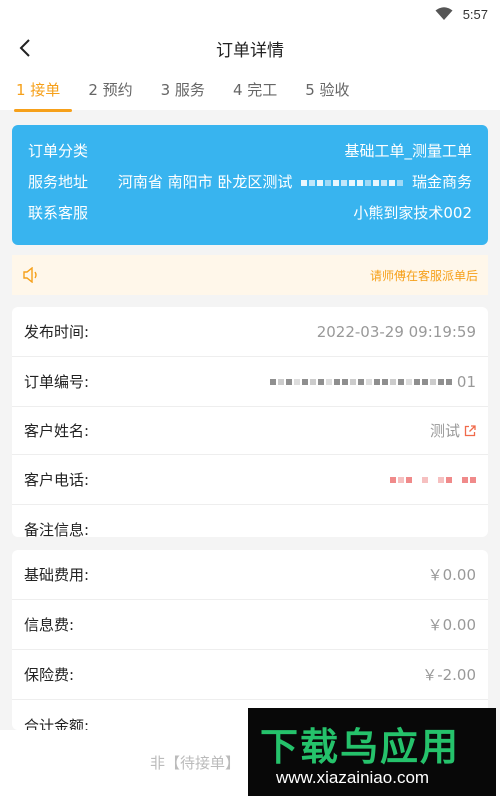 The height and width of the screenshot is (800, 500). Describe the element at coordinates (57, 575) in the screenshot. I see `base-fee-label: 基础费用:` at that location.